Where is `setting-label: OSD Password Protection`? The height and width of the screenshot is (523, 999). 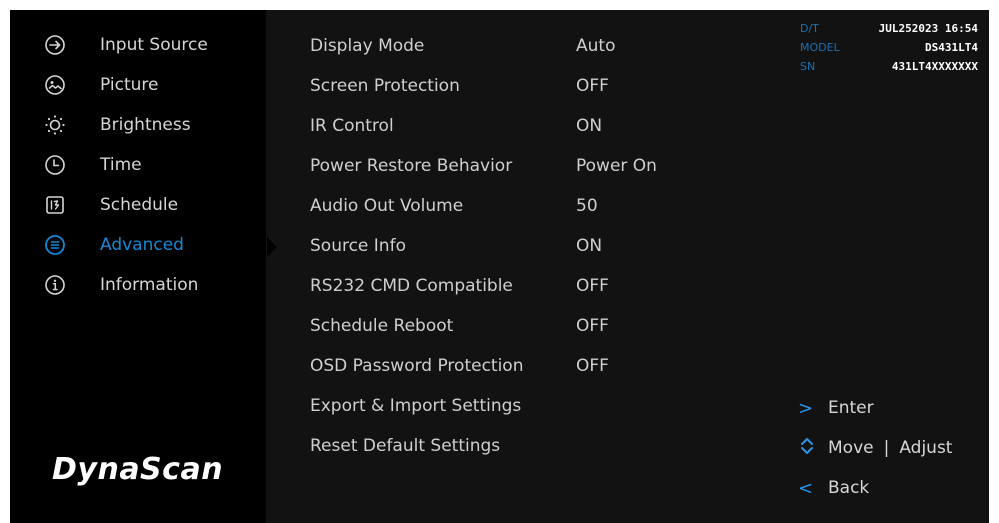
setting-label: OSD Password Protection is located at coordinates (417, 366).